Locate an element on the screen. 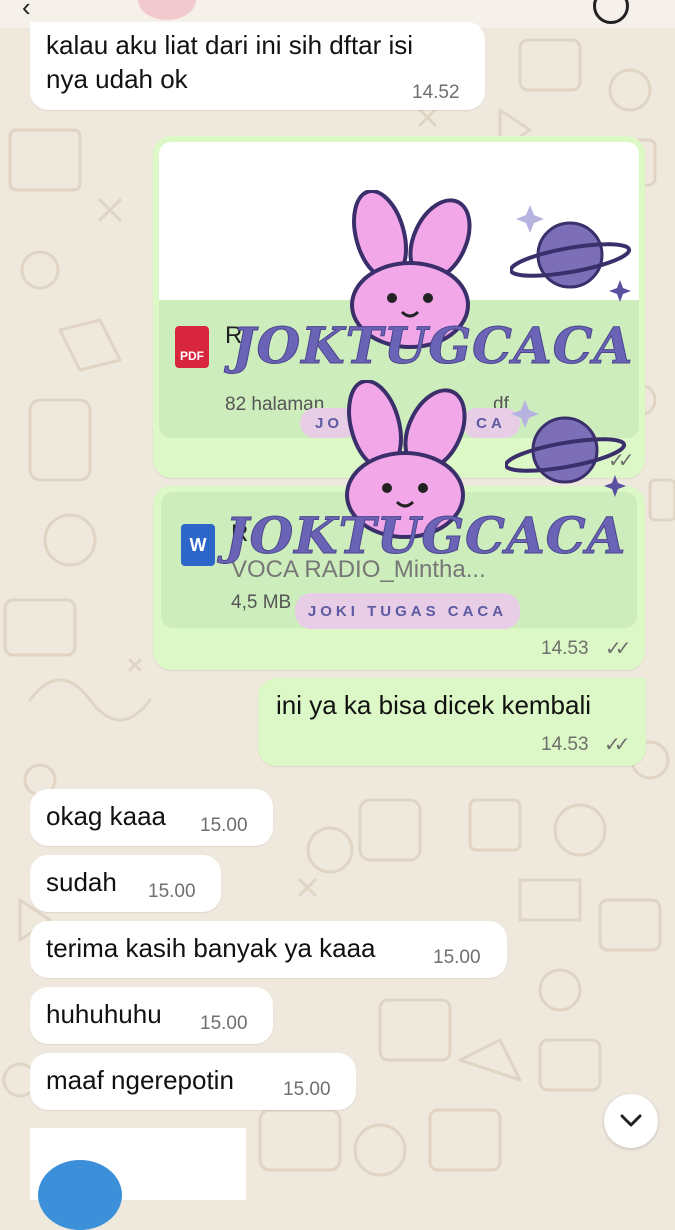 This screenshot has width=675, height=1230. avatar is located at coordinates (167, 10).